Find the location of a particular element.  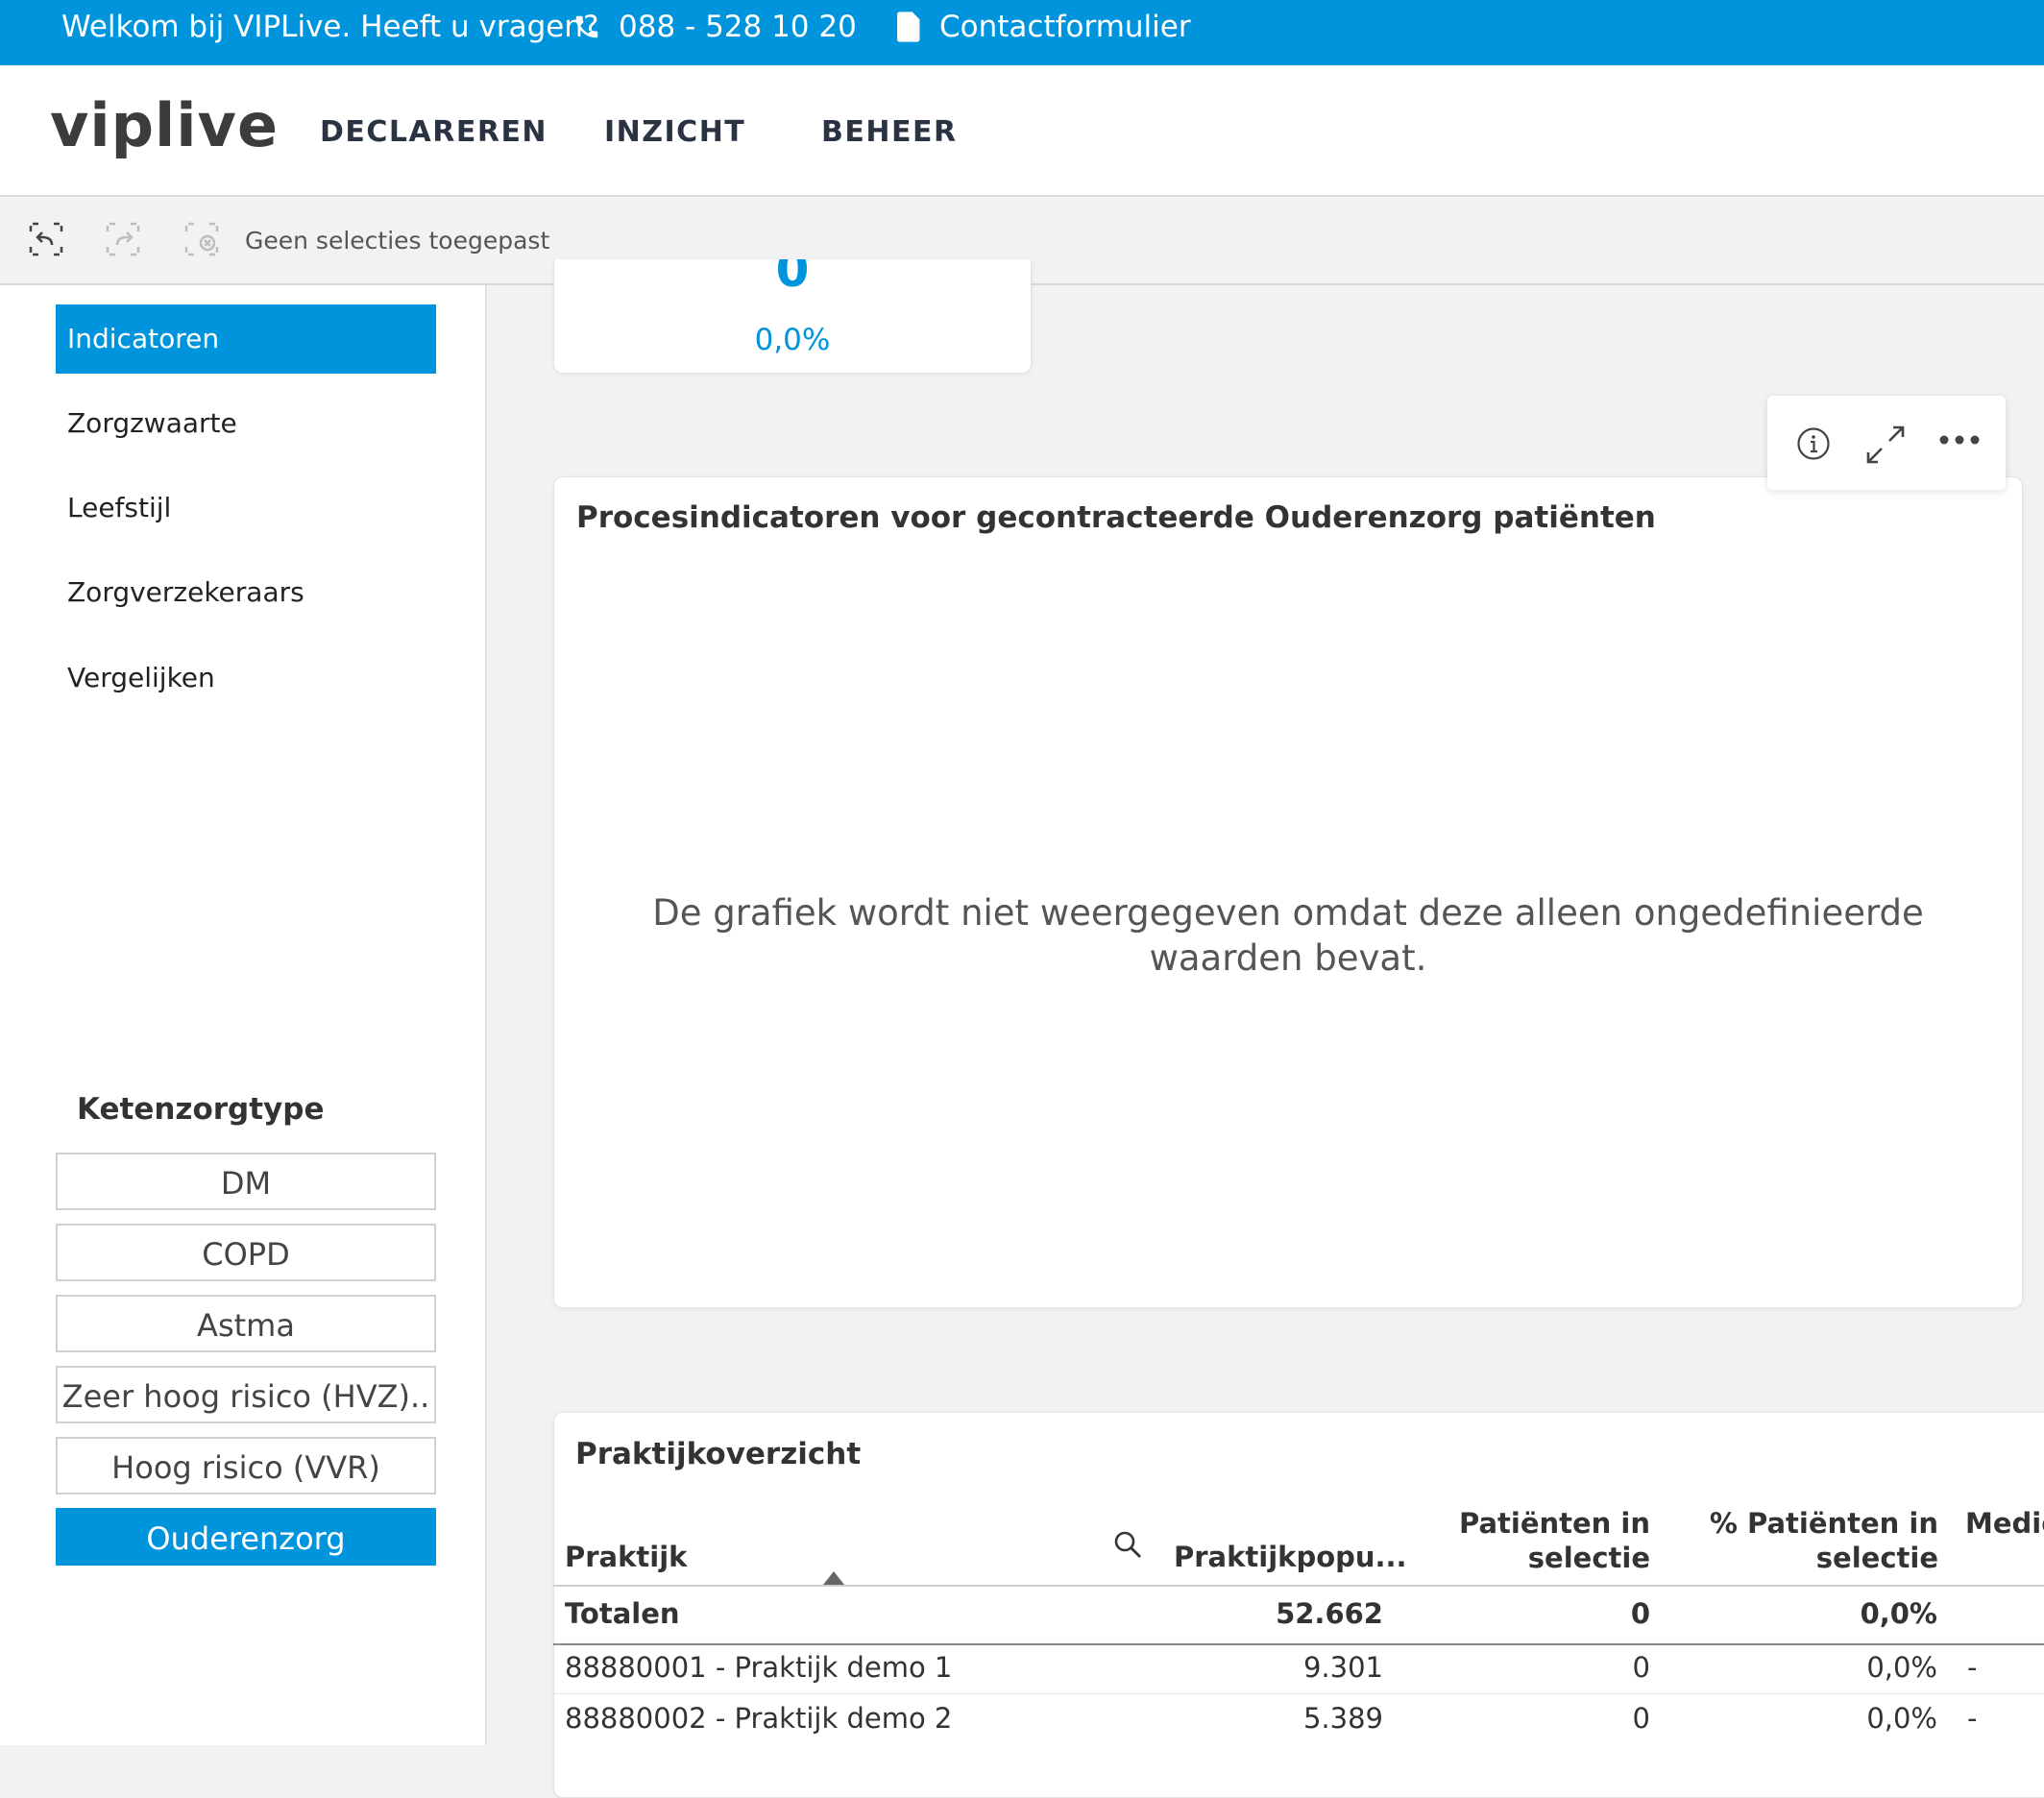

sidebar-item-indicatoren: Indicatoren is located at coordinates (246, 339).